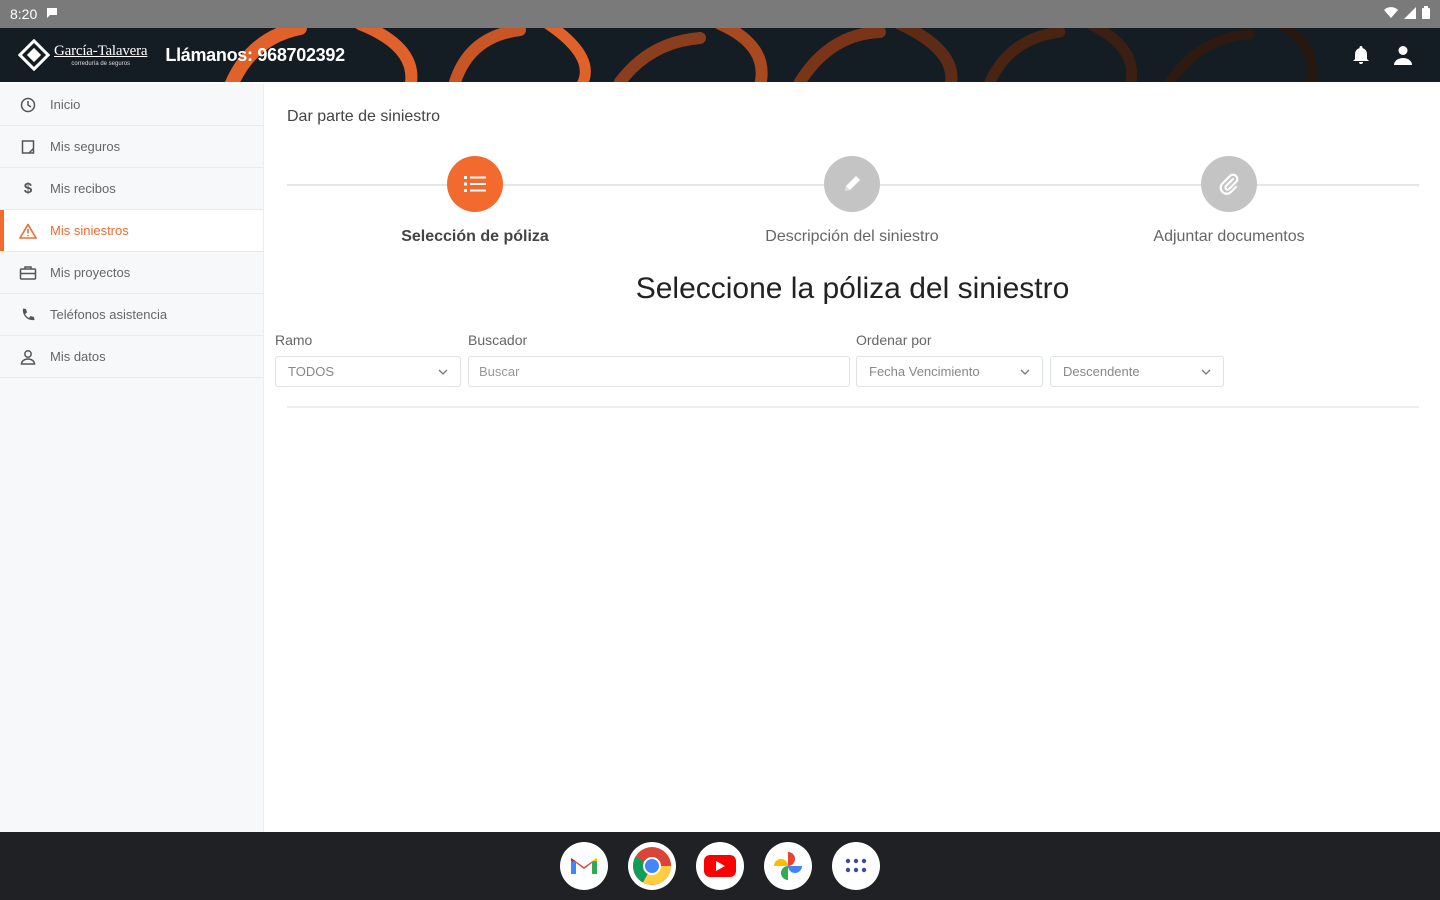 The width and height of the screenshot is (1440, 900). What do you see at coordinates (1229, 184) in the screenshot?
I see `paperclip-icon` at bounding box center [1229, 184].